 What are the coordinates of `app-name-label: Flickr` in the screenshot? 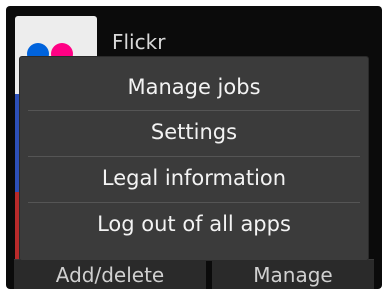 It's located at (139, 42).